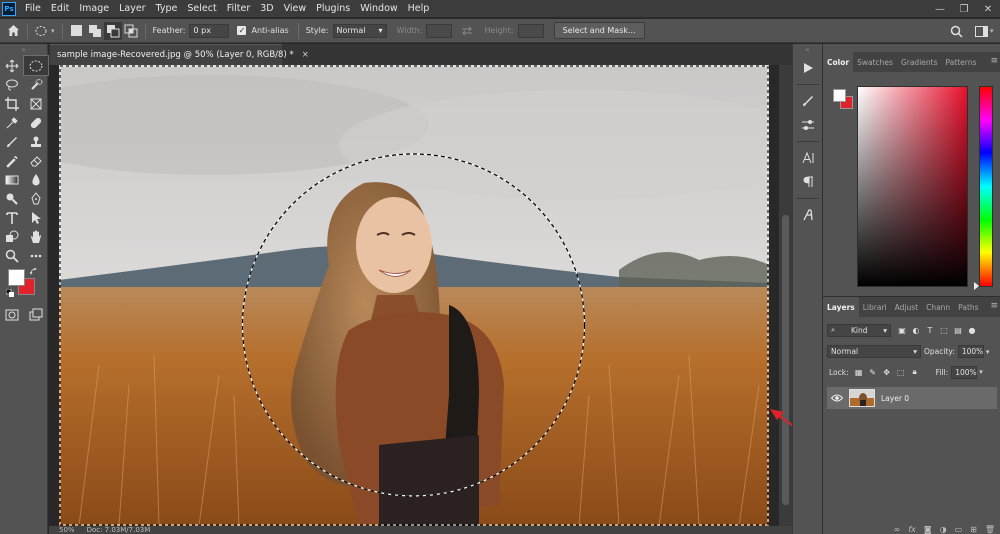  What do you see at coordinates (242, 30) in the screenshot?
I see `antialias-checkbox: ✓` at bounding box center [242, 30].